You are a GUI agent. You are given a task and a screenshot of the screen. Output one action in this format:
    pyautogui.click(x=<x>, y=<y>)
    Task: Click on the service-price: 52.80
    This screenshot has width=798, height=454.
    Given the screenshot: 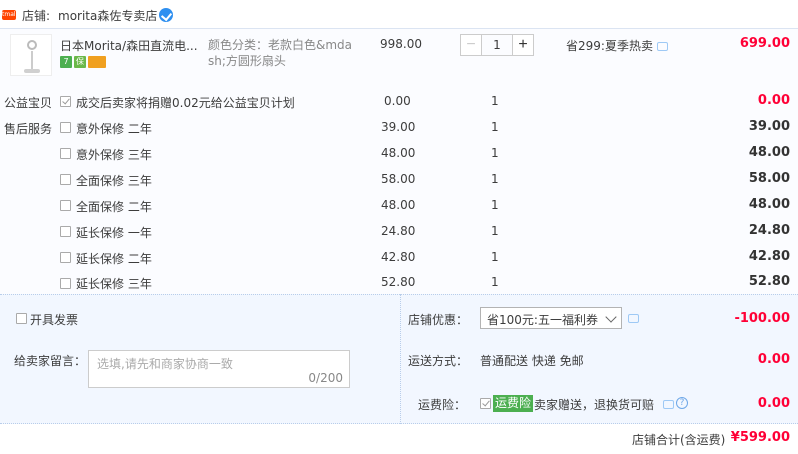 What is the action you would take?
    pyautogui.click(x=398, y=282)
    